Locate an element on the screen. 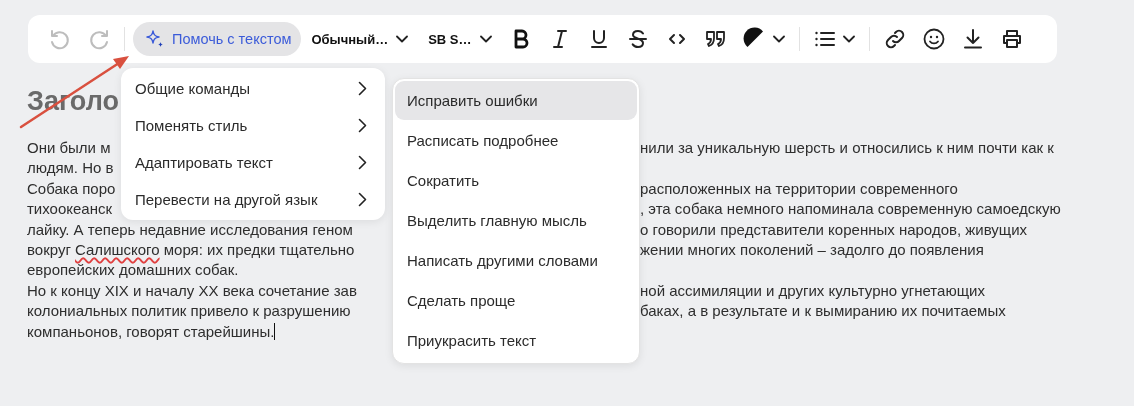 The image size is (1134, 406). menu-item: Исправить ошибки is located at coordinates (516, 100).